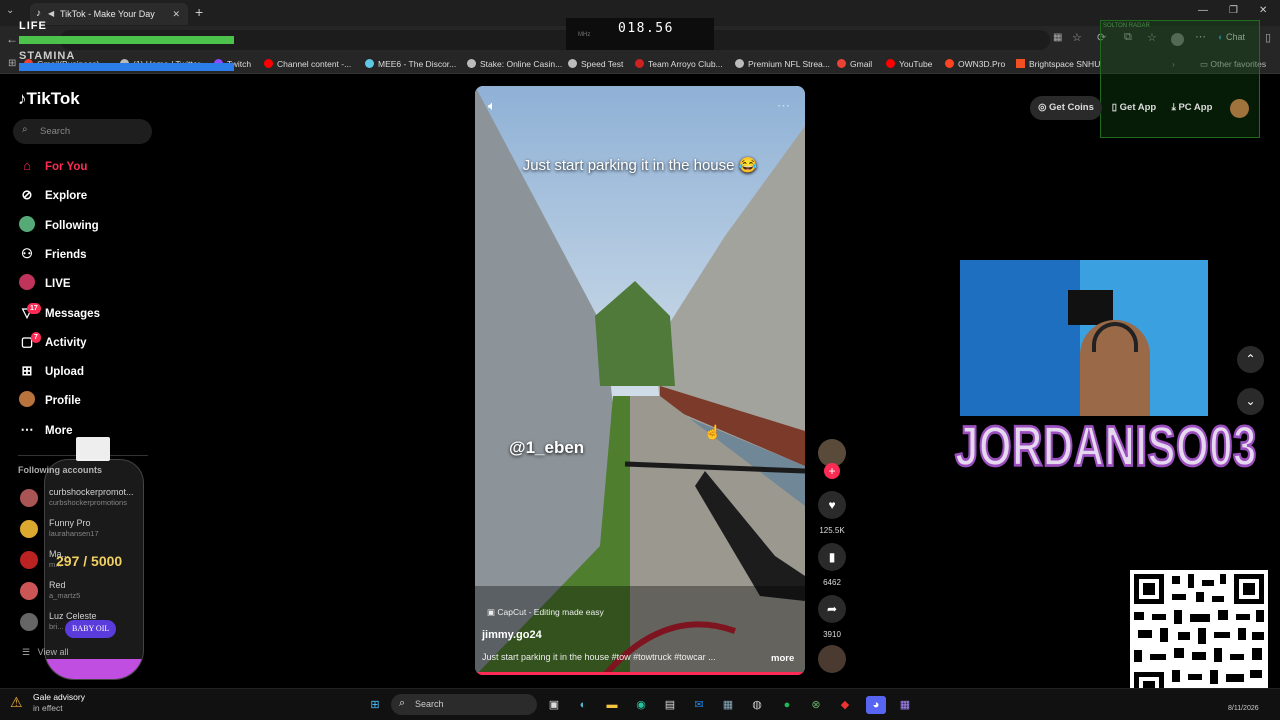 This screenshot has height=720, width=1280. I want to click on live-icon, so click(27, 283).